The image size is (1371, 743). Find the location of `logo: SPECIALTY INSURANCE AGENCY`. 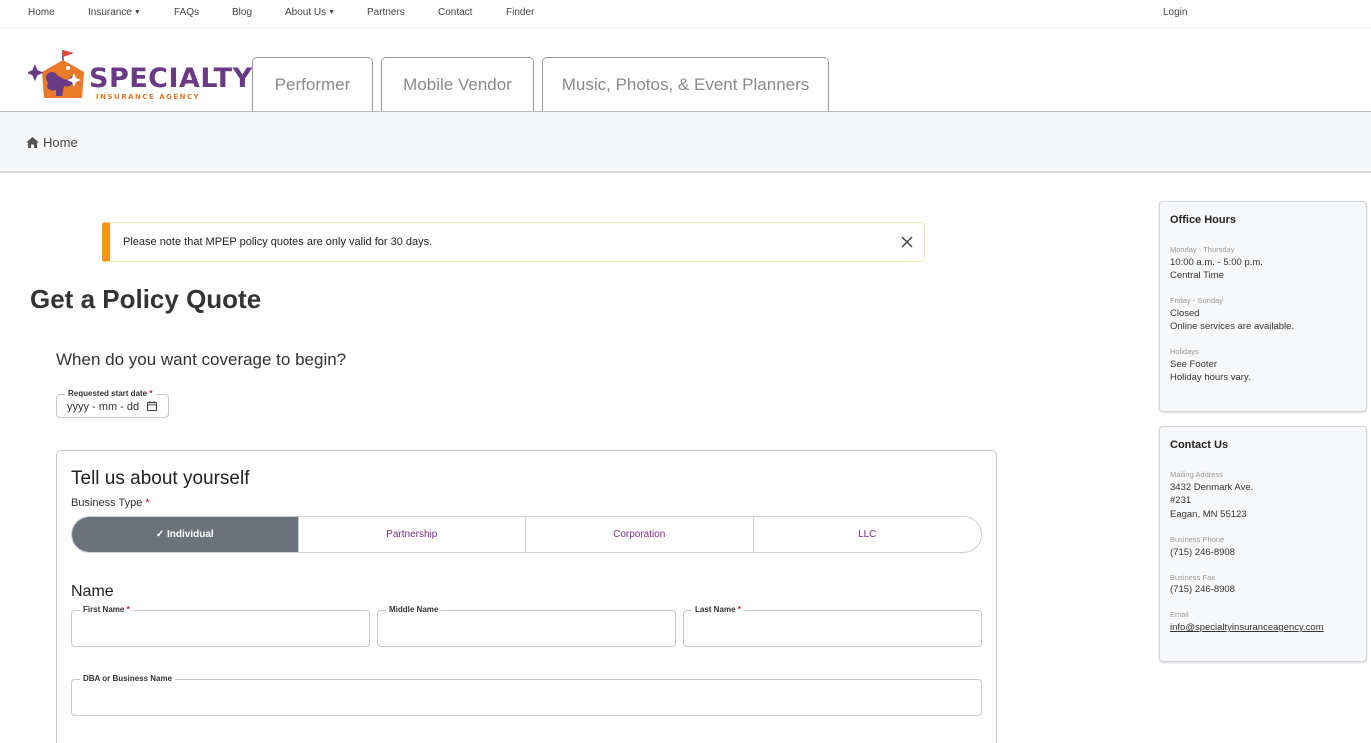

logo: SPECIALTY INSURANCE AGENCY is located at coordinates (140, 77).